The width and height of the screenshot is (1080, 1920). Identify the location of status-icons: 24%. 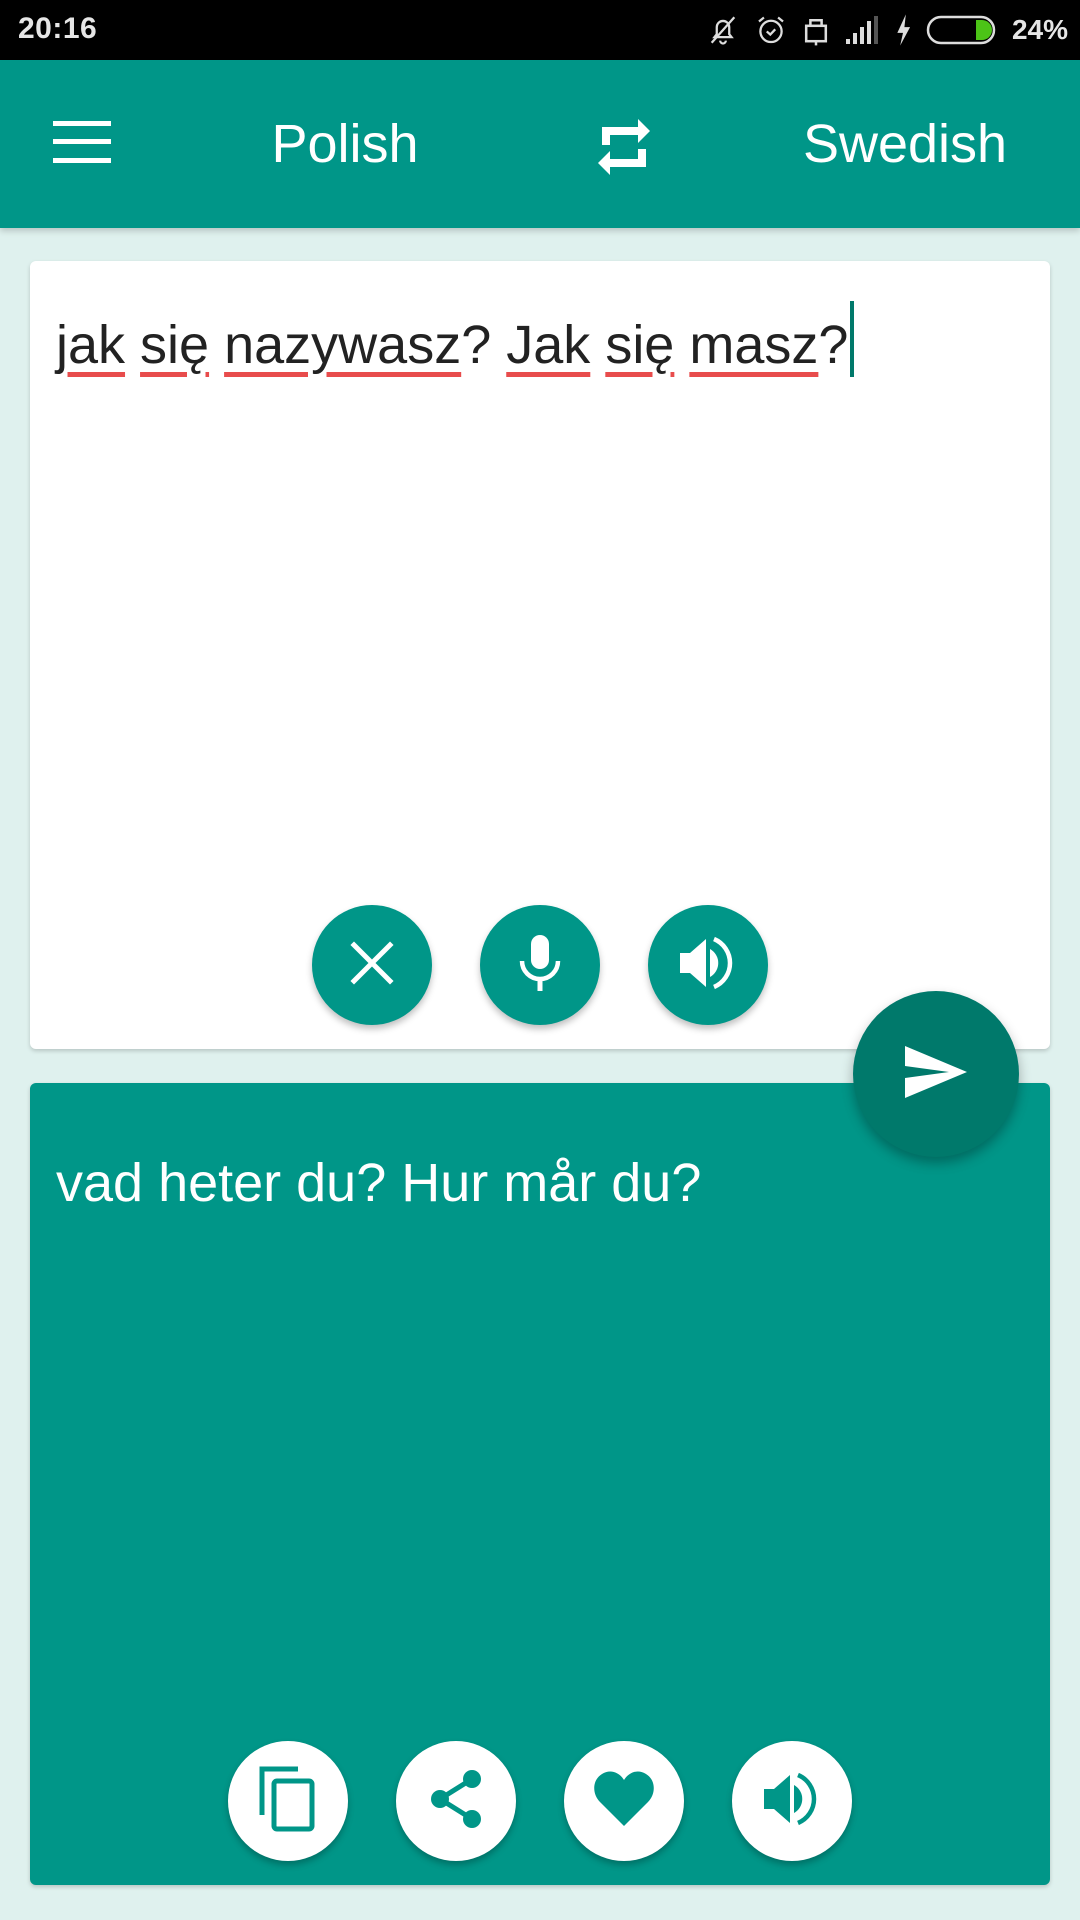
(887, 30).